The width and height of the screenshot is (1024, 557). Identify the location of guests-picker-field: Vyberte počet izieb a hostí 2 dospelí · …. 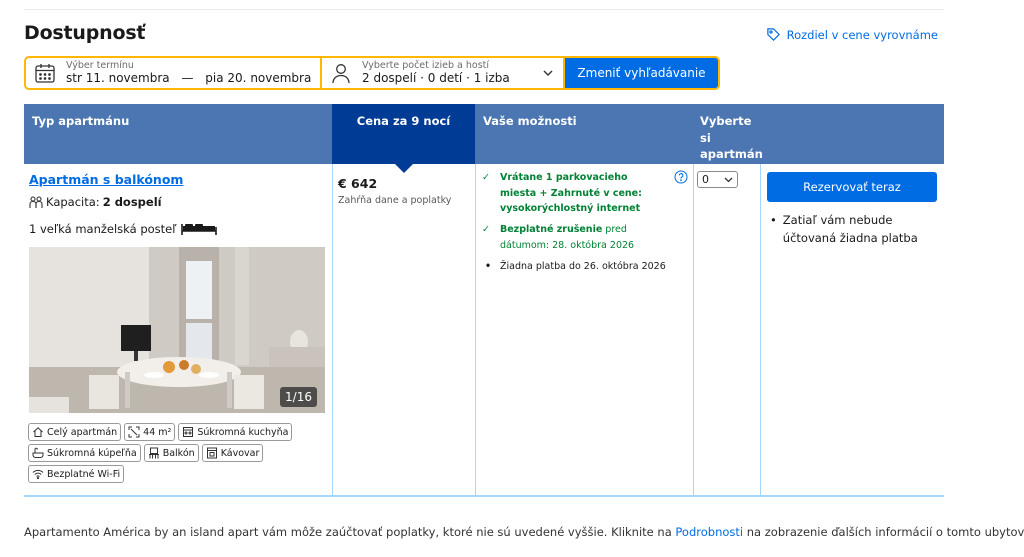
(442, 73).